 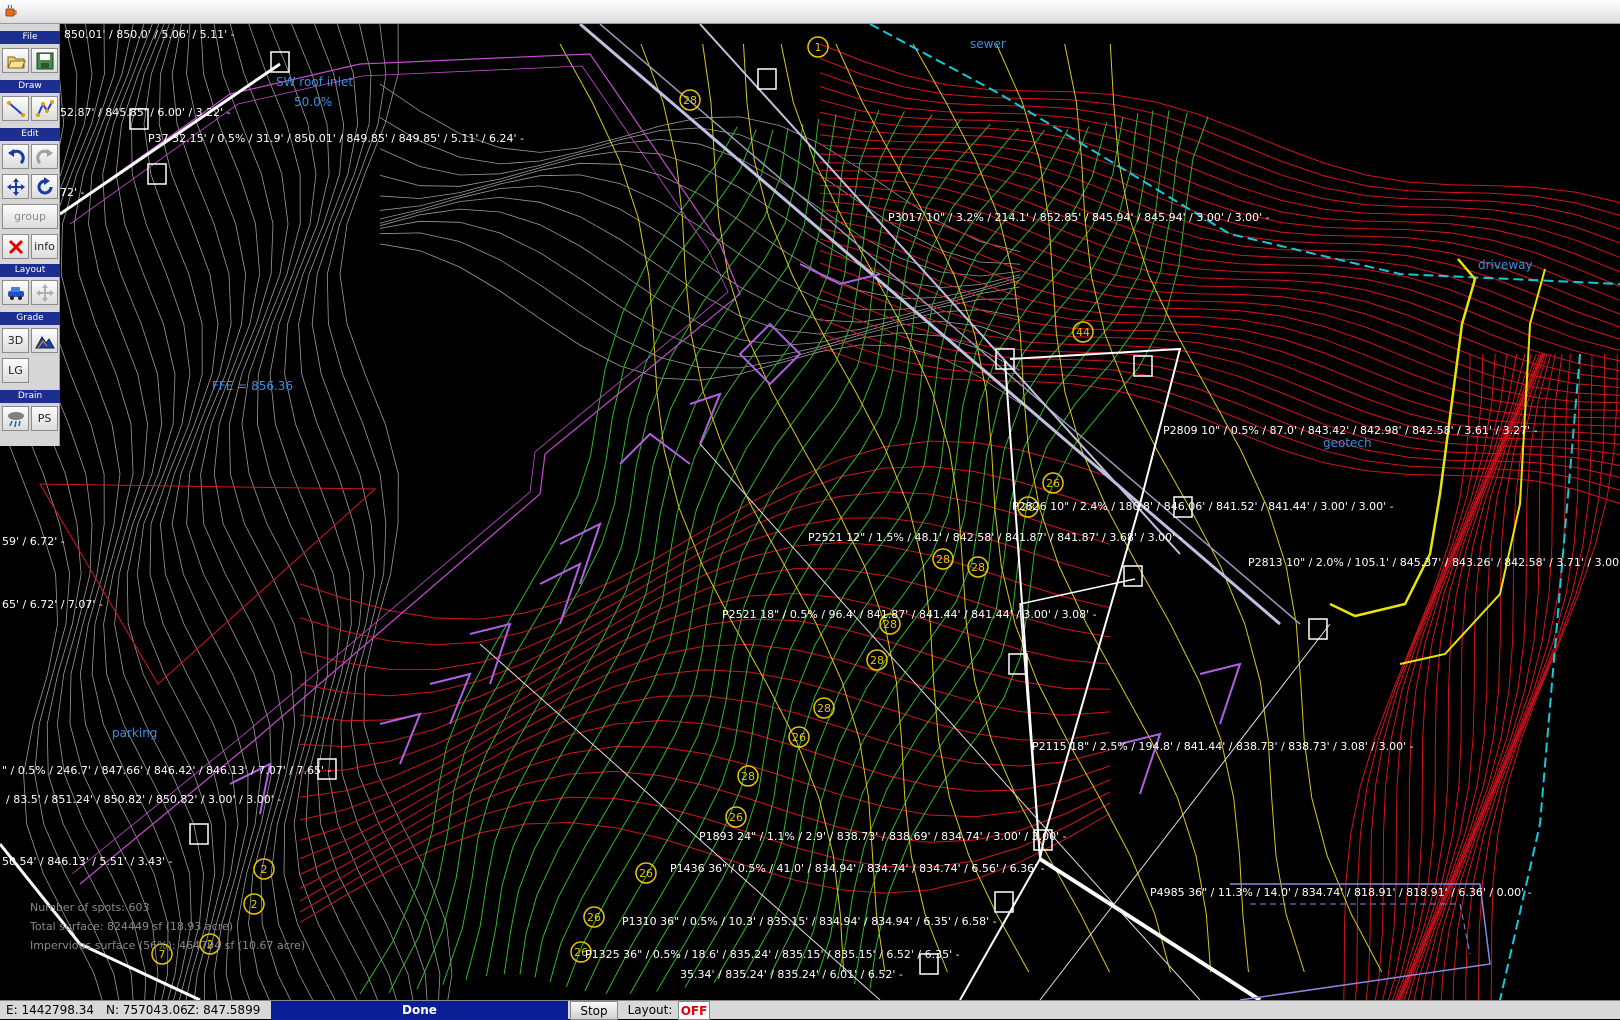 What do you see at coordinates (15, 292) in the screenshot?
I see `layout-car-button` at bounding box center [15, 292].